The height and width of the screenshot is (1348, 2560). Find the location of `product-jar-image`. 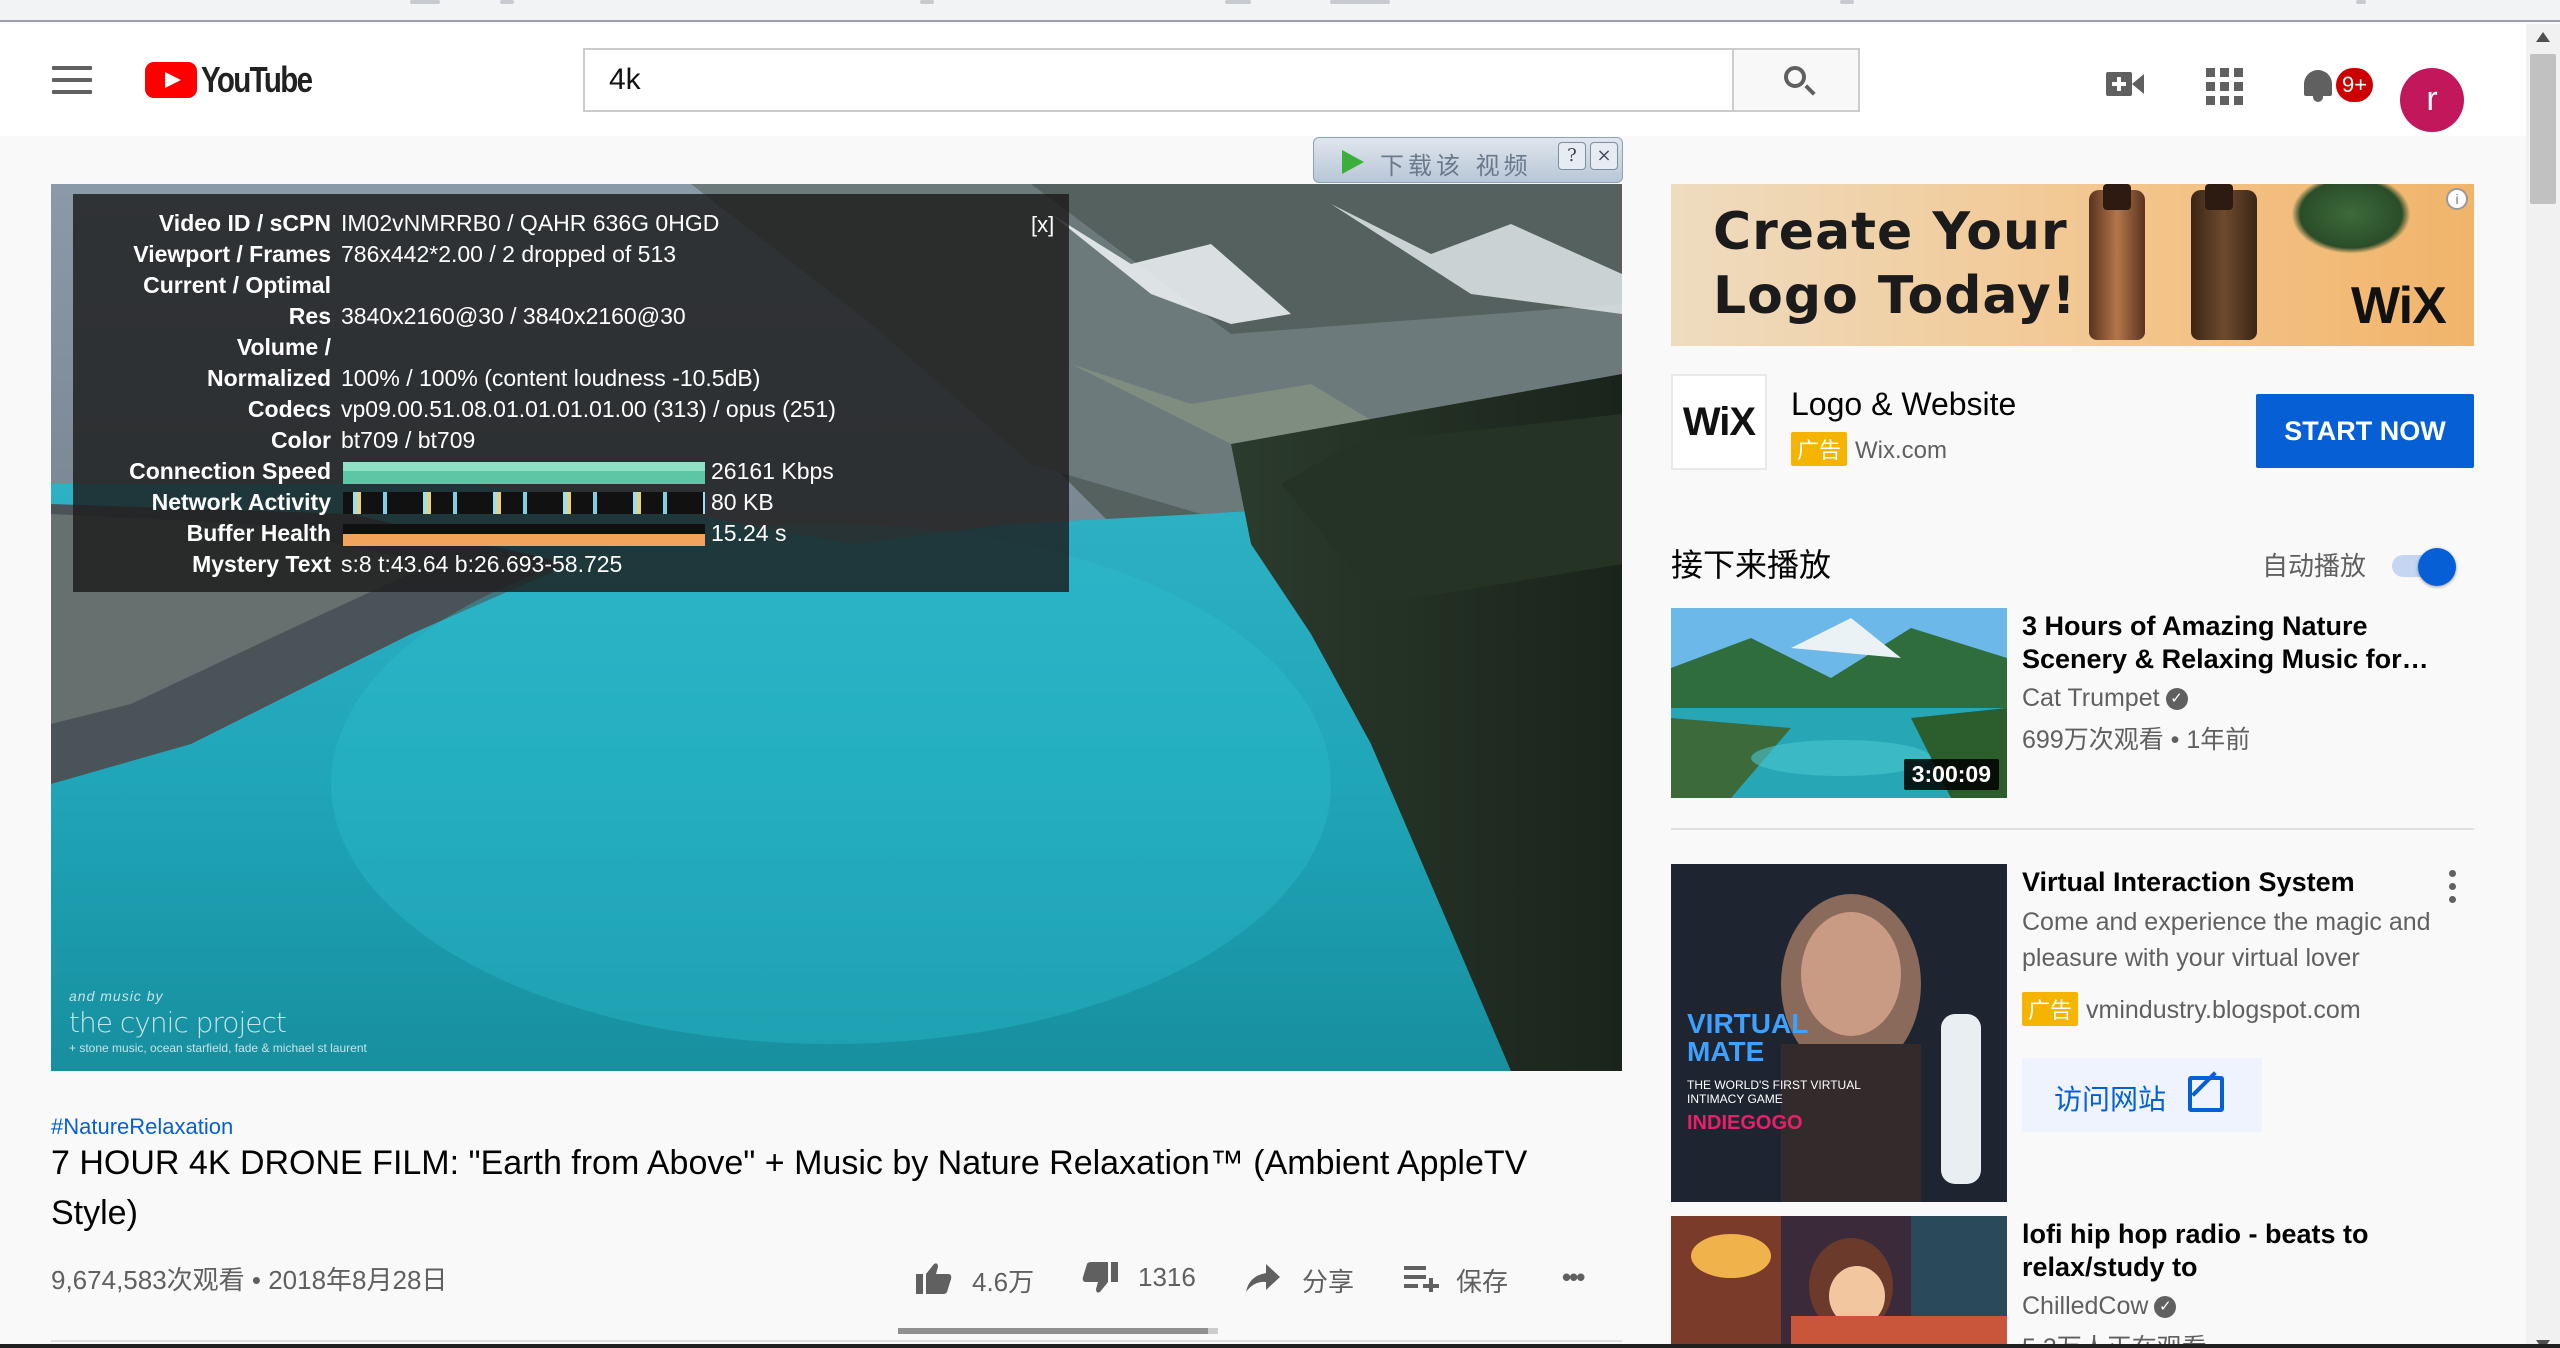

product-jar-image is located at coordinates (2224, 262).